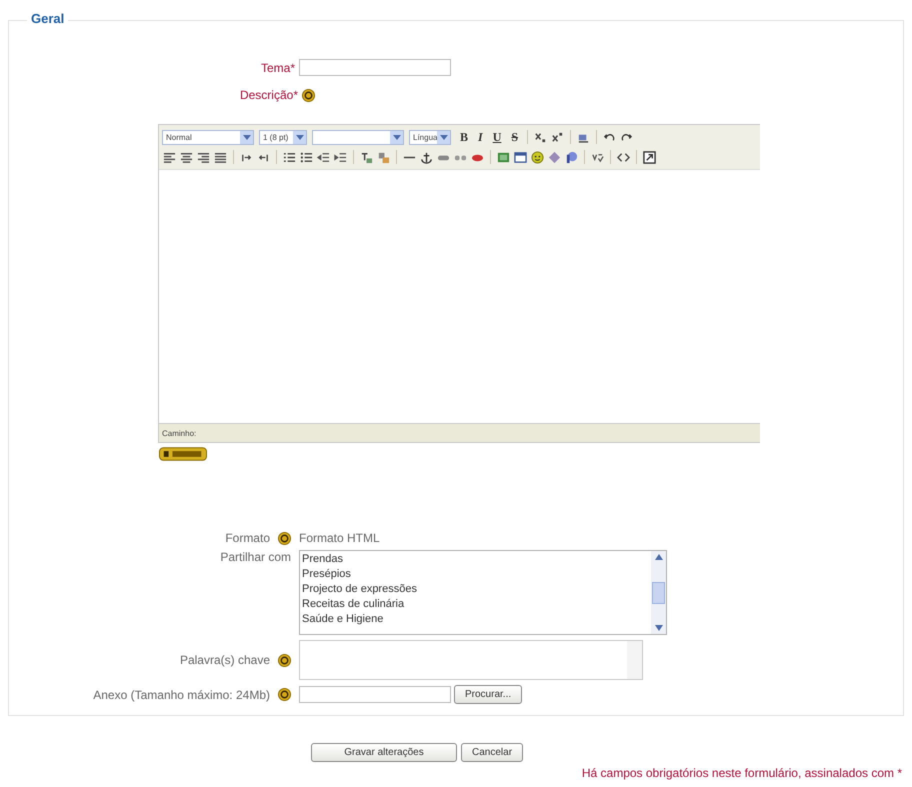 The width and height of the screenshot is (912, 787). I want to click on image-icon, so click(503, 157).